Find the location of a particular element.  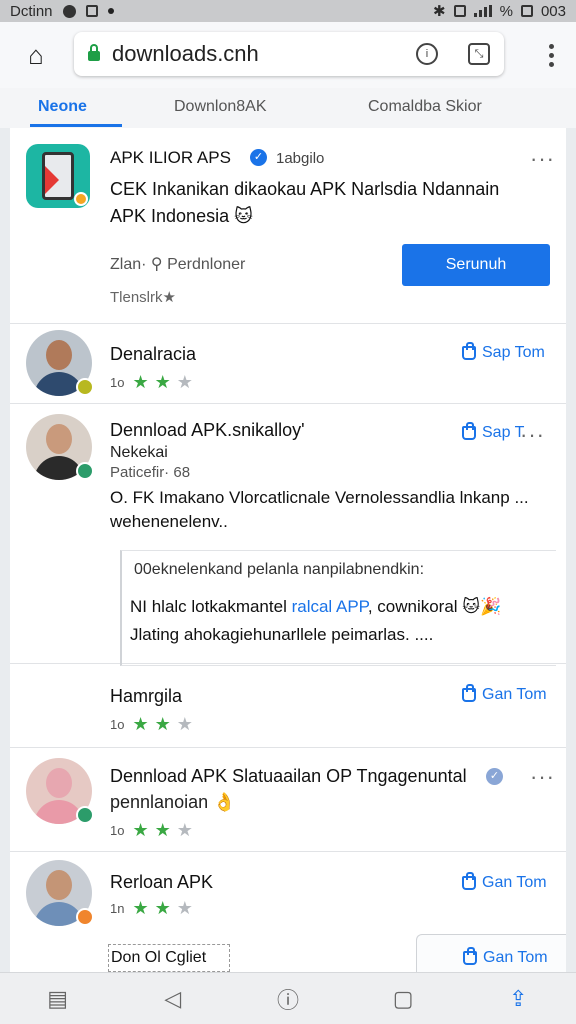

like-button: Sap T is located at coordinates (493, 432).